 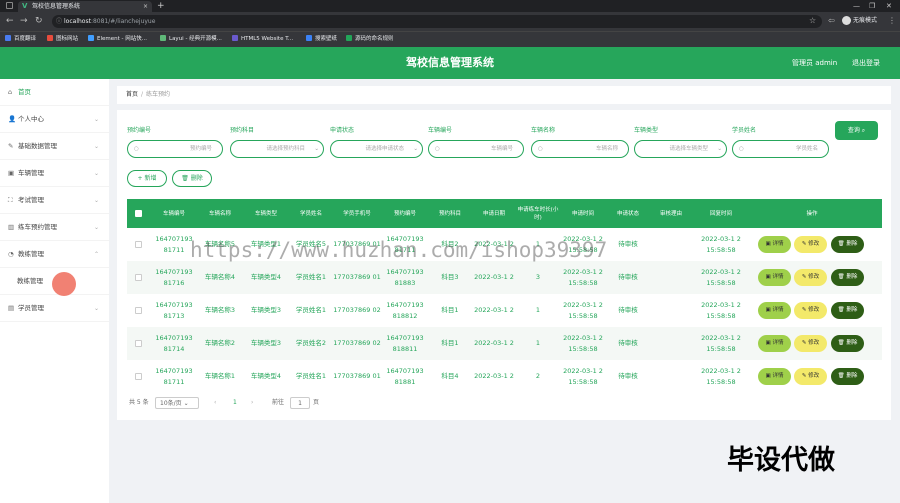 I want to click on th-student-name: 学员姓名, so click(x=311, y=213).